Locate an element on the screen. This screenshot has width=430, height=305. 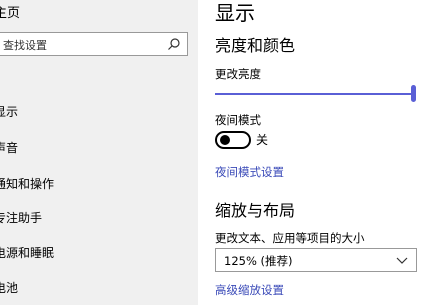
sidebar-item-sound: 声音 is located at coordinates (9, 147).